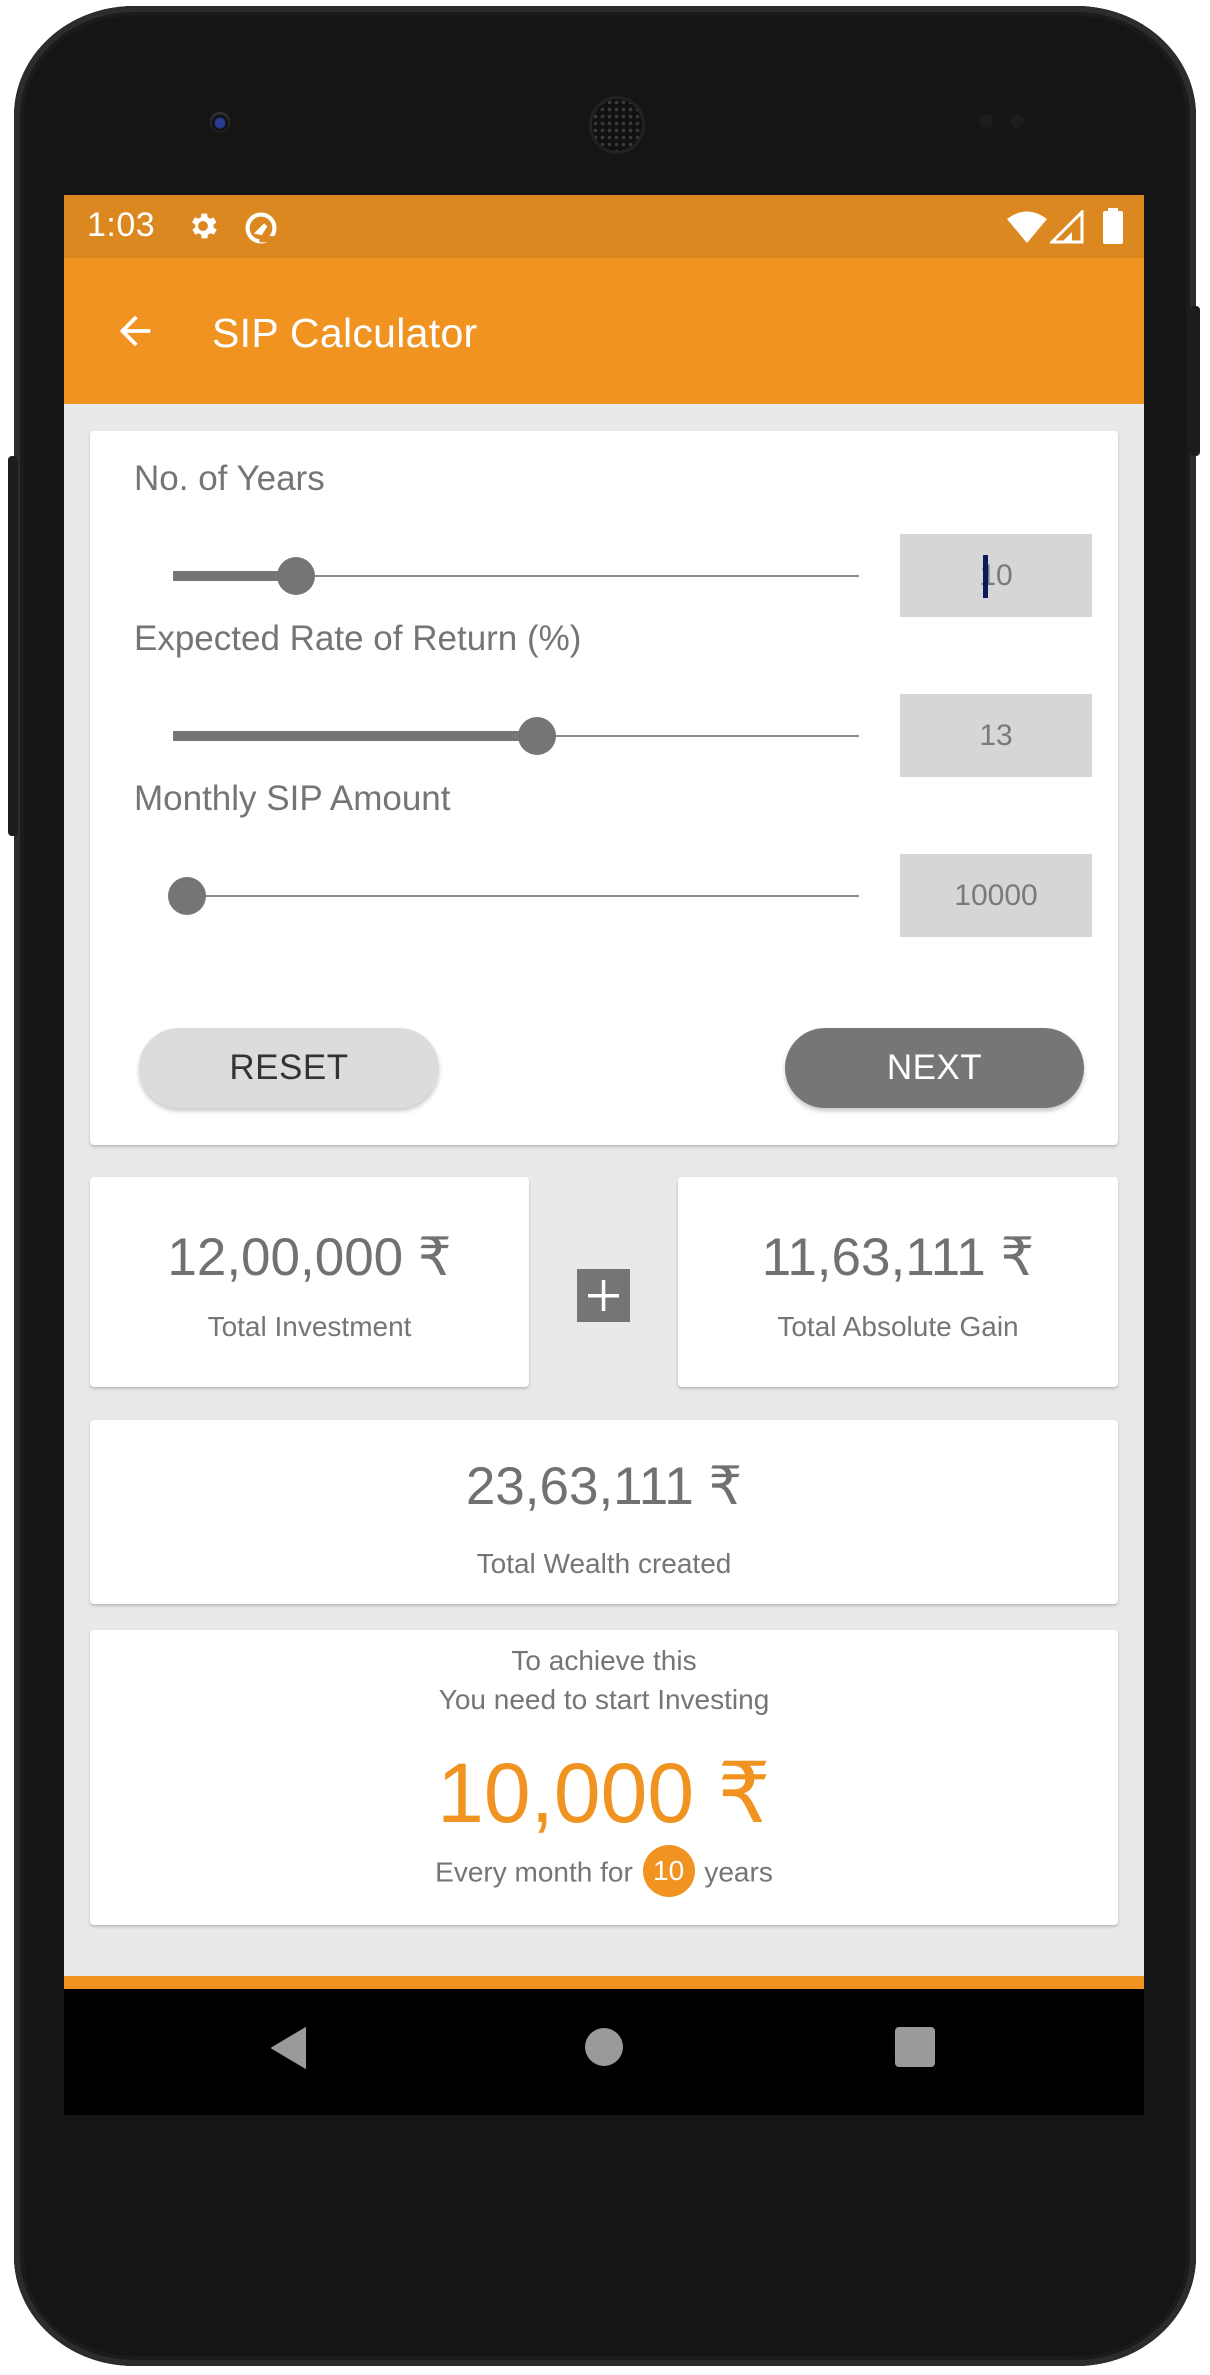 The width and height of the screenshot is (1210, 2375). What do you see at coordinates (345, 333) in the screenshot?
I see `page-title: SIP Calculator` at bounding box center [345, 333].